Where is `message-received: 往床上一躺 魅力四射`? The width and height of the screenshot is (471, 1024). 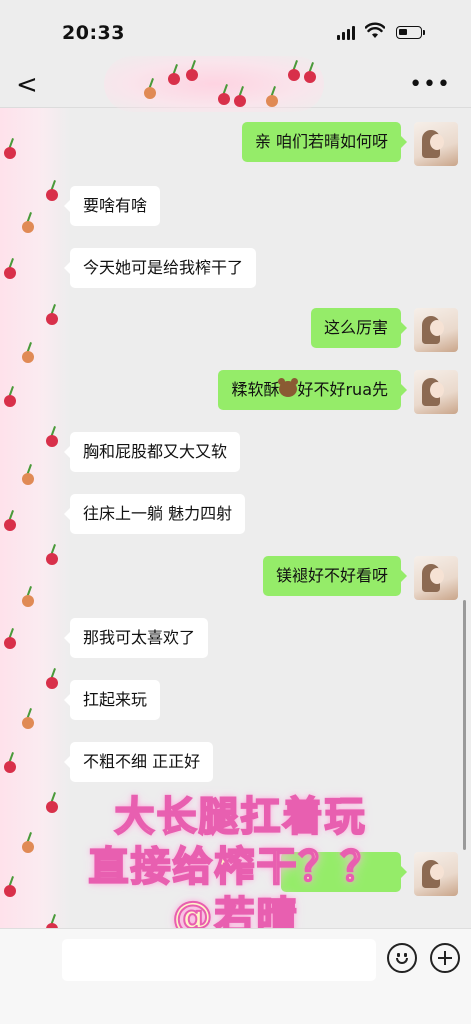 message-received: 往床上一躺 魅力四射 is located at coordinates (154, 514).